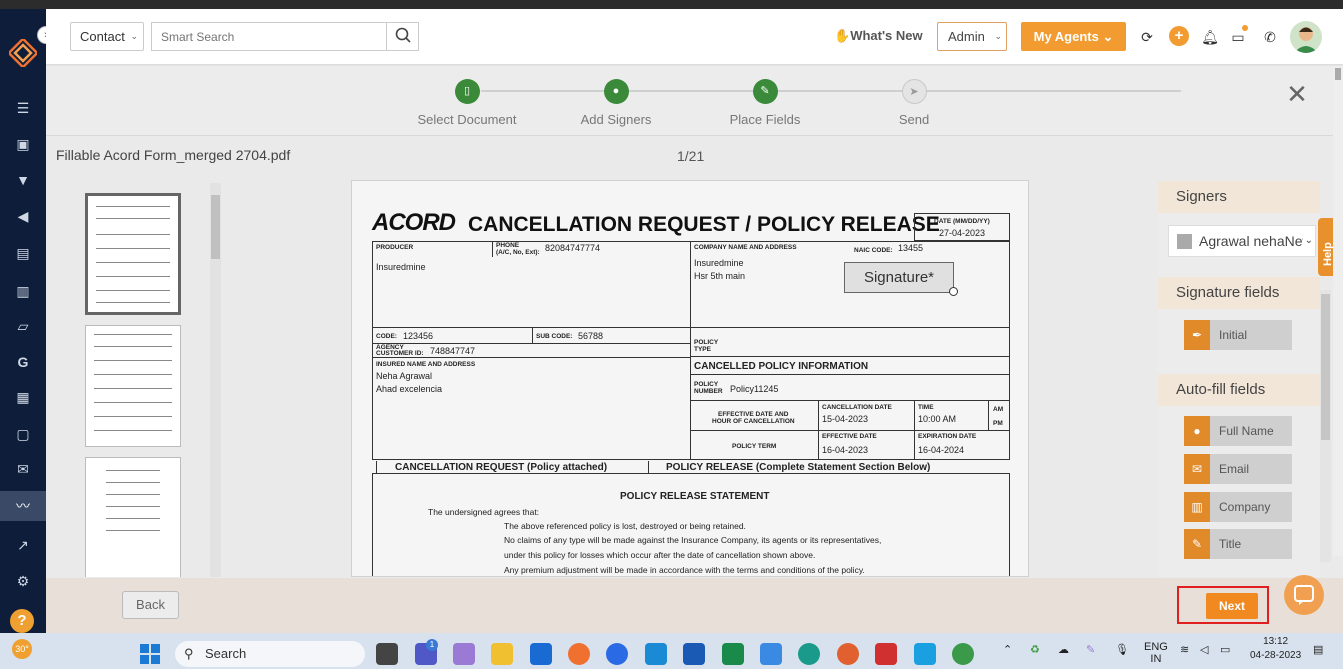 This screenshot has height=669, width=1343. What do you see at coordinates (1204, 649) in the screenshot?
I see `volume-icon: ◁` at bounding box center [1204, 649].